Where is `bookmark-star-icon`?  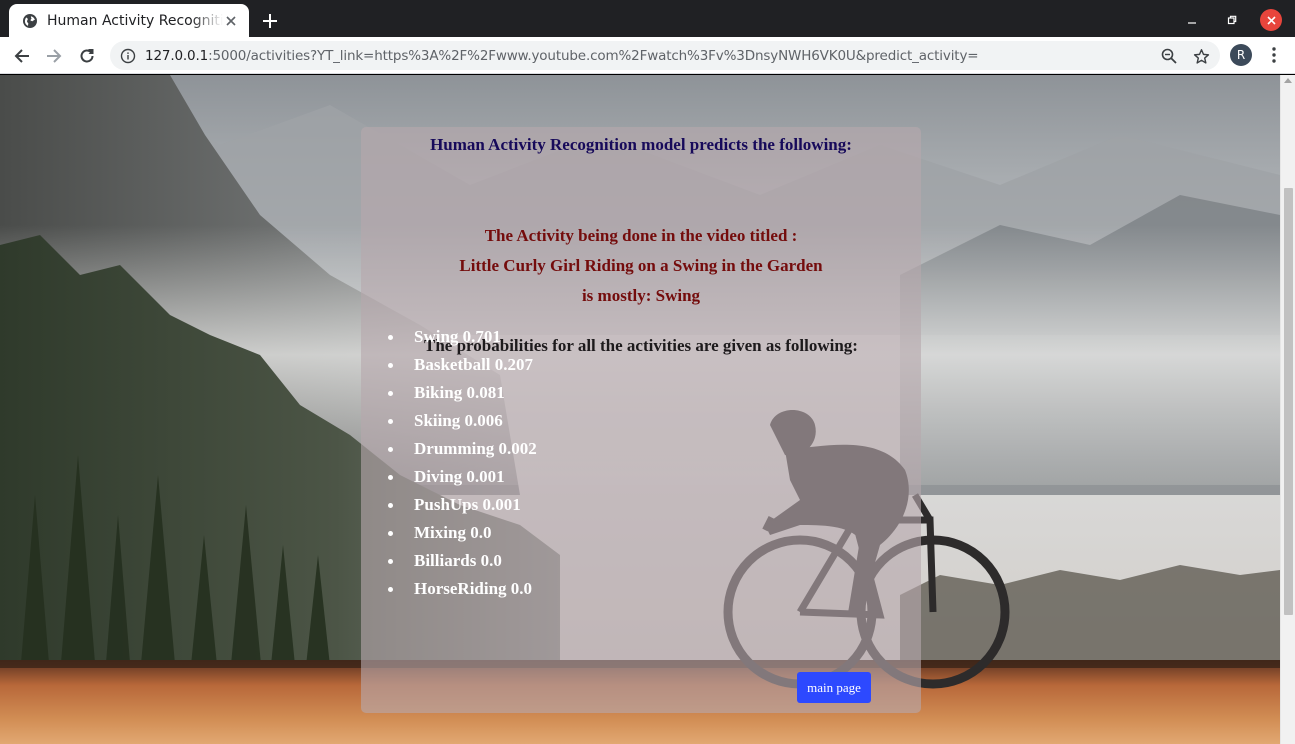 bookmark-star-icon is located at coordinates (1201, 56).